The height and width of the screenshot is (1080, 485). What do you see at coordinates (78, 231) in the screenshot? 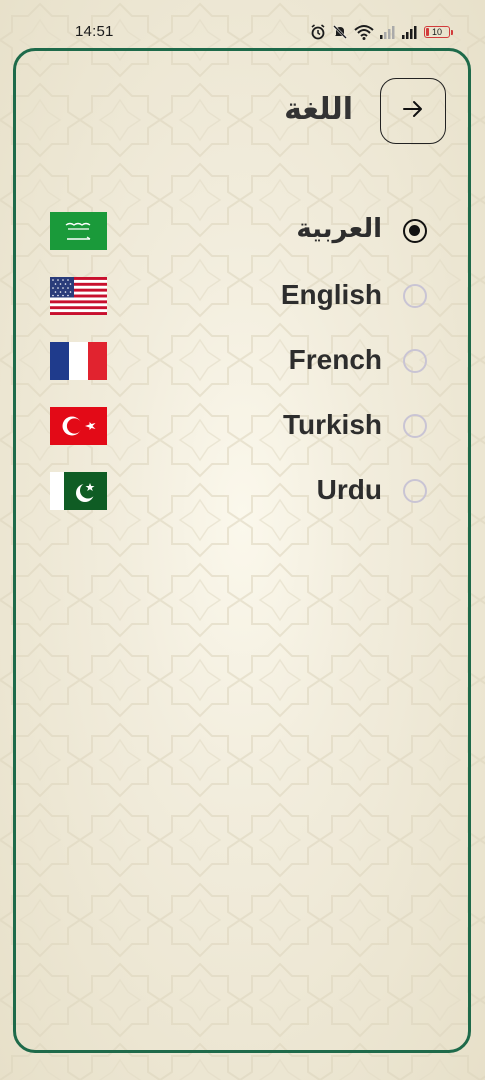
I see `saudi-arabia-flag` at bounding box center [78, 231].